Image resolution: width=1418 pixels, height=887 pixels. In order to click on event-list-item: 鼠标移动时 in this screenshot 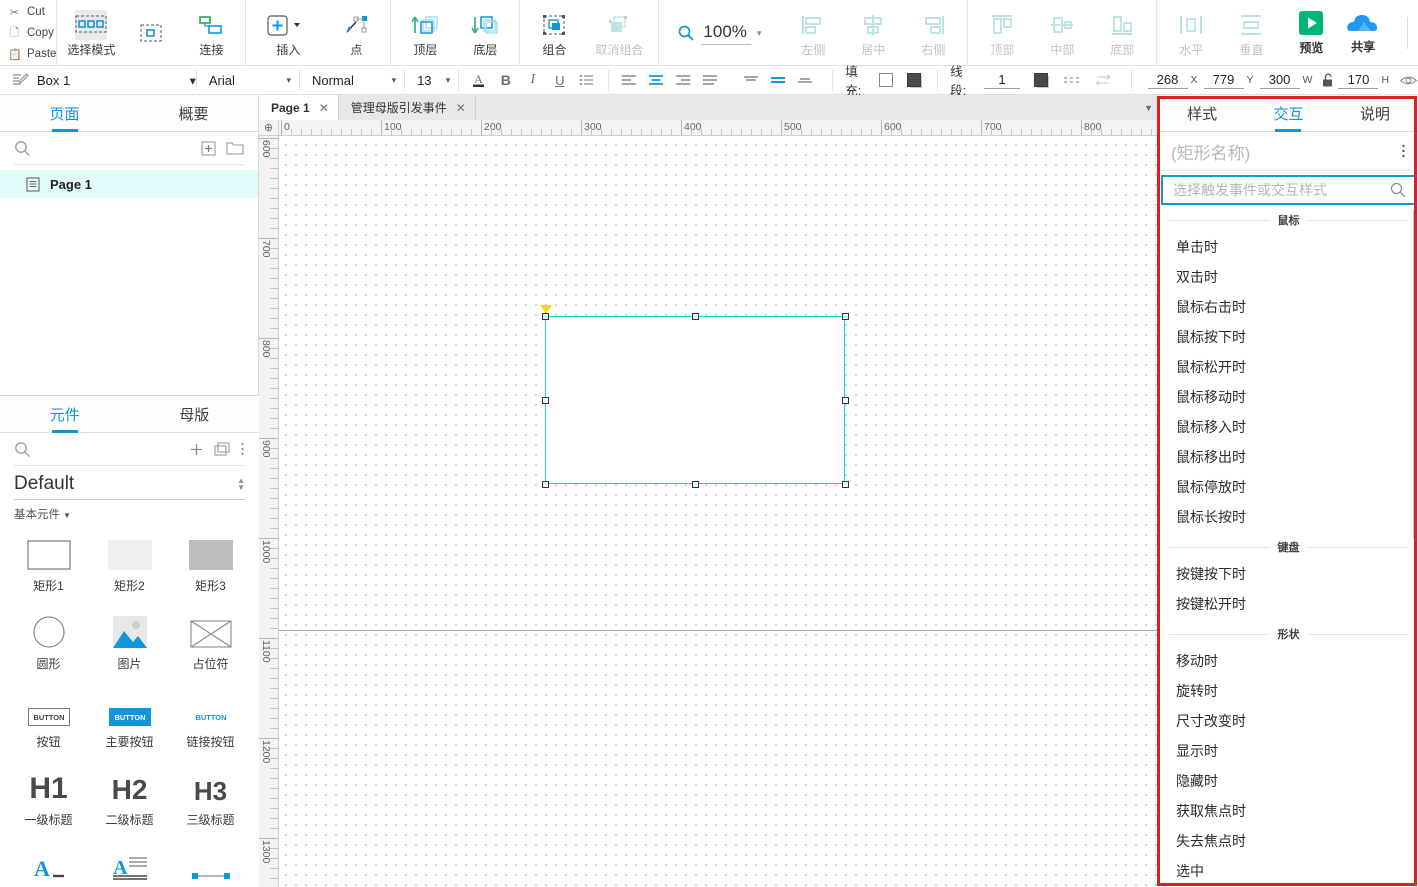, I will do `click(1288, 397)`.